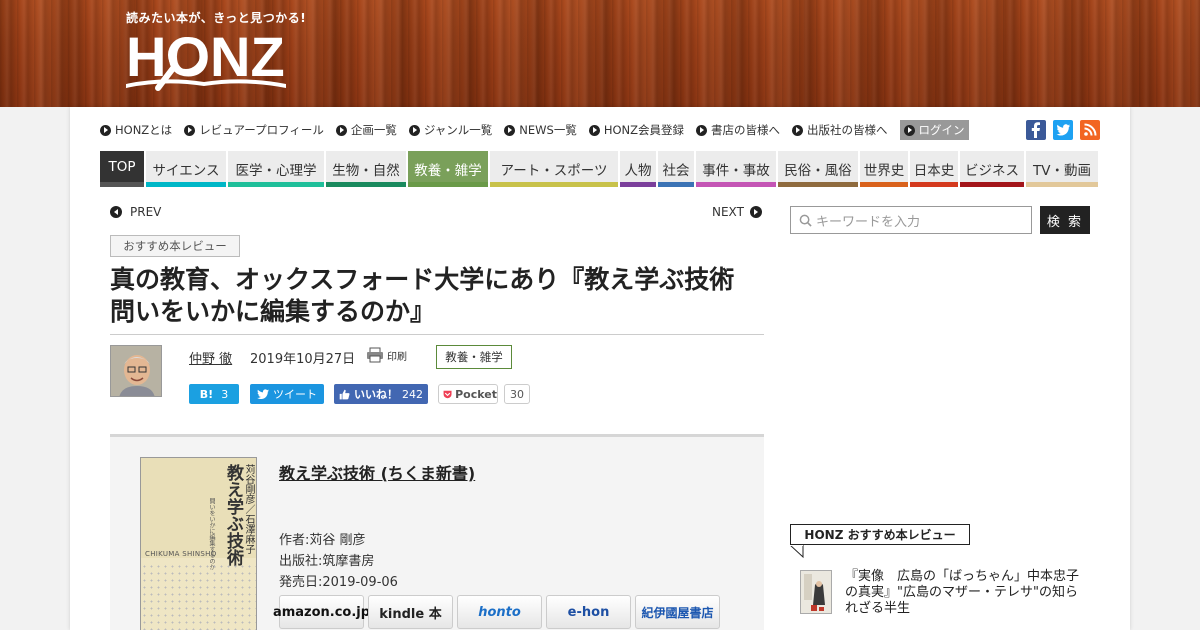  Describe the element at coordinates (554, 169) in the screenshot. I see `genre-tab-art-sports: アート・スポーツ` at that location.